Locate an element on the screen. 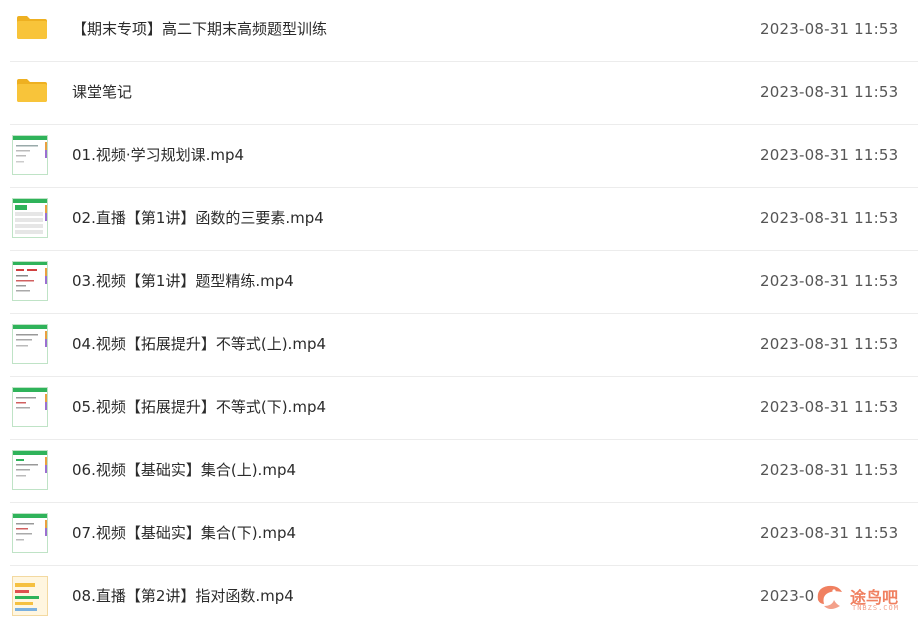 The height and width of the screenshot is (628, 918). modified-date: 2023-0 is located at coordinates (787, 596).